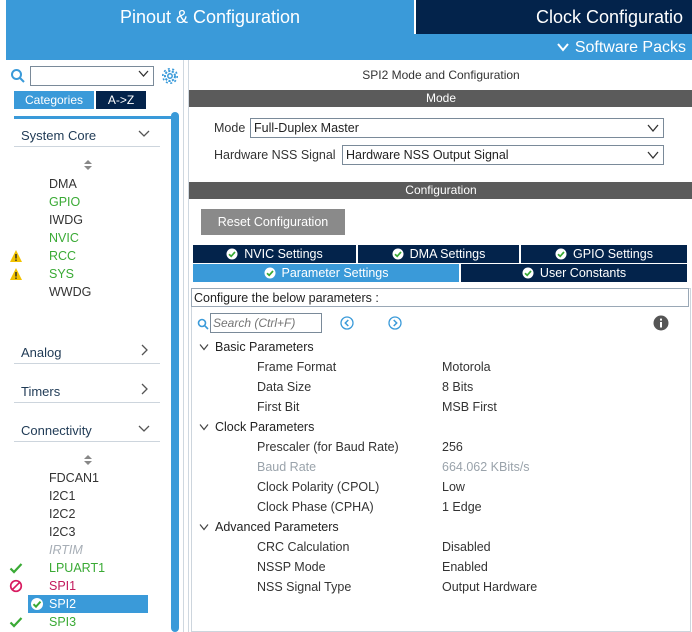  Describe the element at coordinates (56, 430) in the screenshot. I see `group-label: Connectivity` at that location.